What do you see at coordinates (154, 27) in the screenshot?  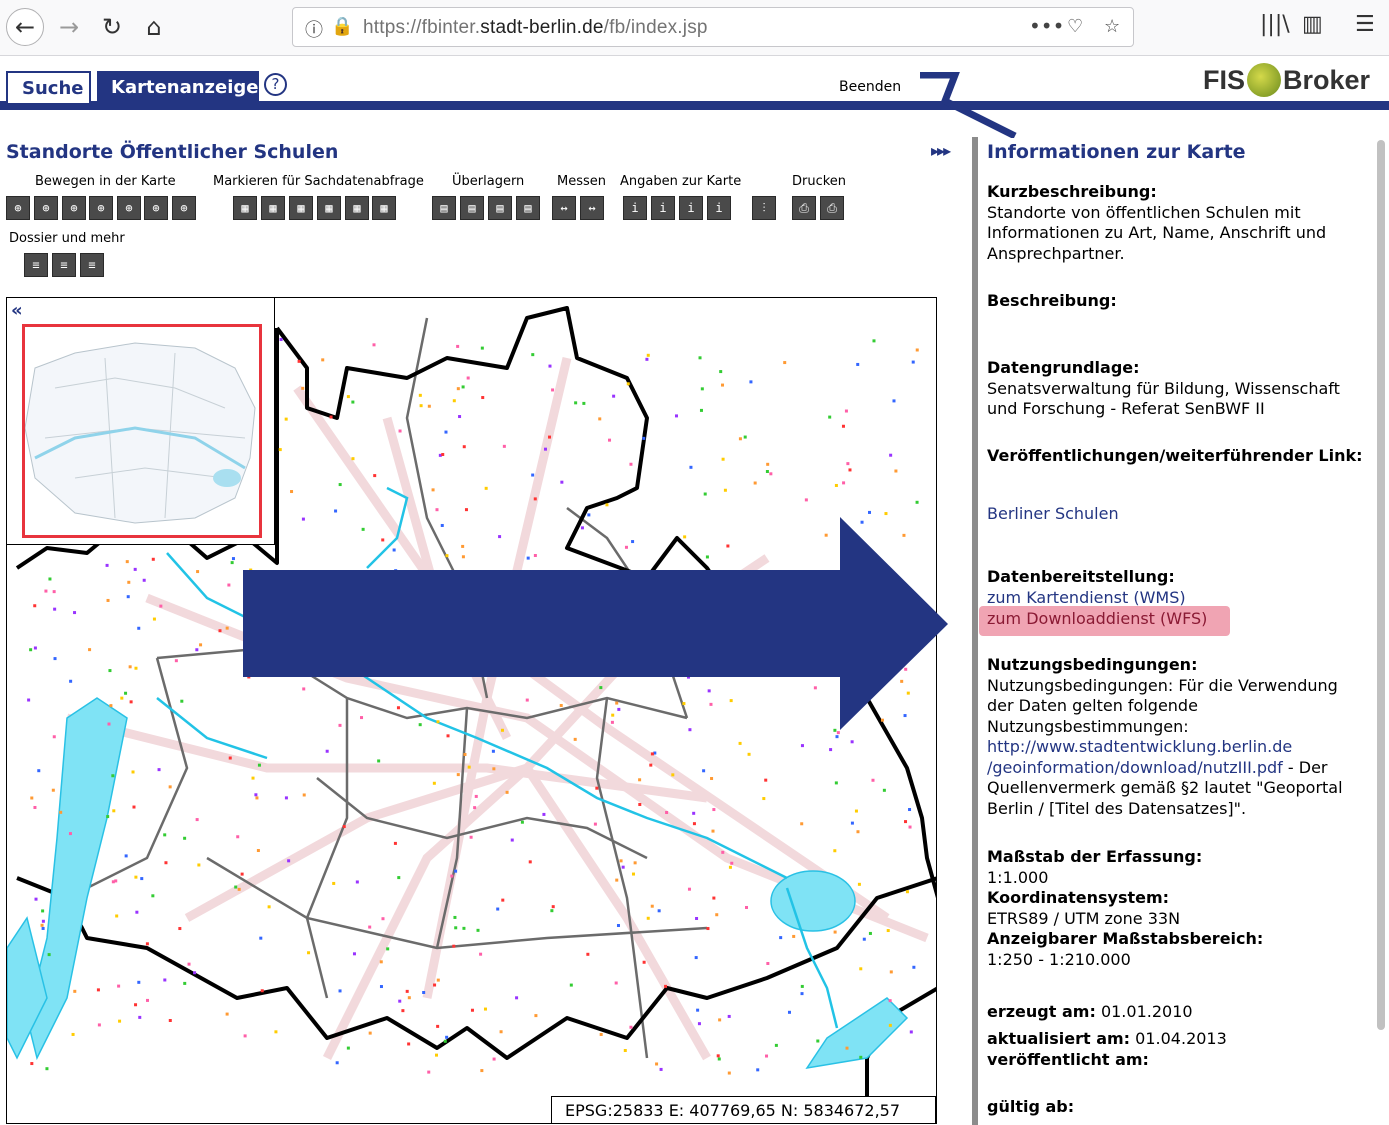 I see `home-icon: ⌂` at bounding box center [154, 27].